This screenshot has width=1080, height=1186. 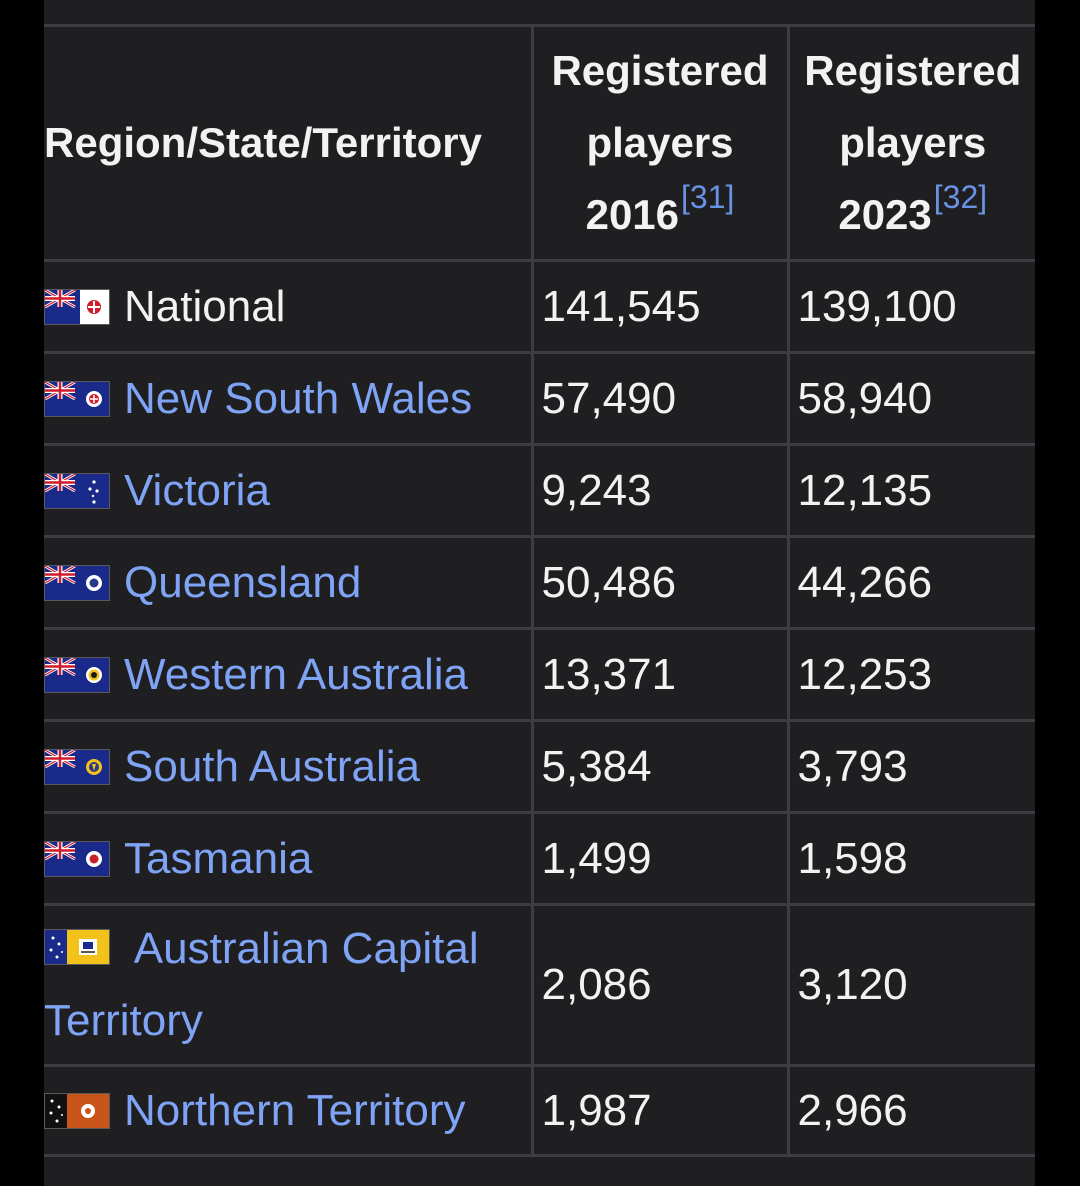 What do you see at coordinates (306, 948) in the screenshot?
I see `region-name-line: Australian Capital` at bounding box center [306, 948].